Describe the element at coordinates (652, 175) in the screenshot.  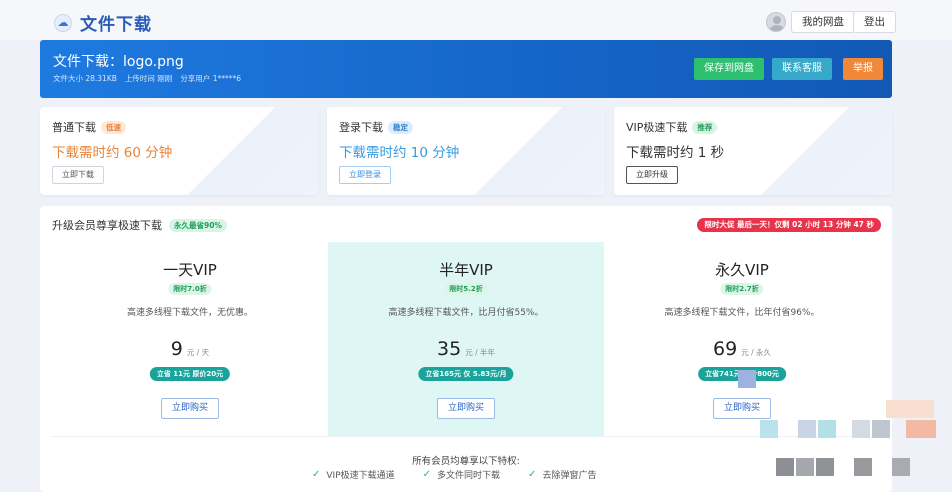
I see `upgrade-now-button: 立即升级` at that location.